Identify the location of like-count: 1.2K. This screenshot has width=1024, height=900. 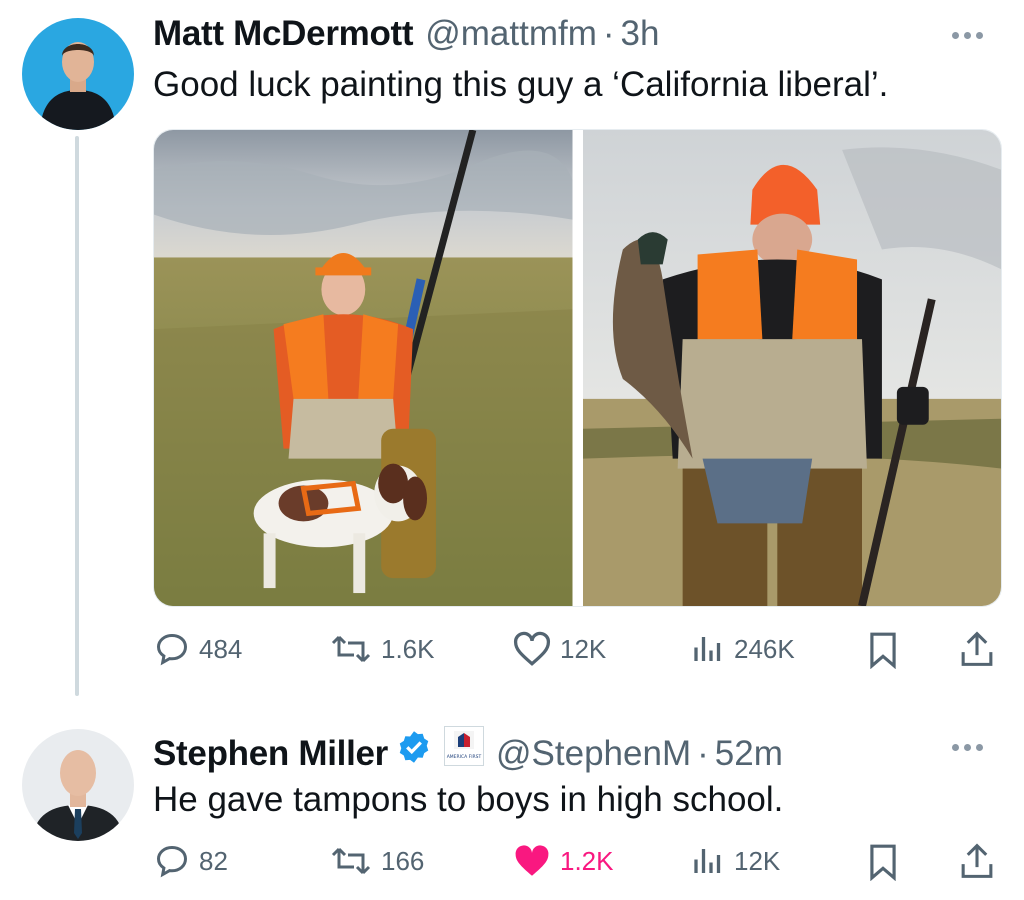
(587, 860).